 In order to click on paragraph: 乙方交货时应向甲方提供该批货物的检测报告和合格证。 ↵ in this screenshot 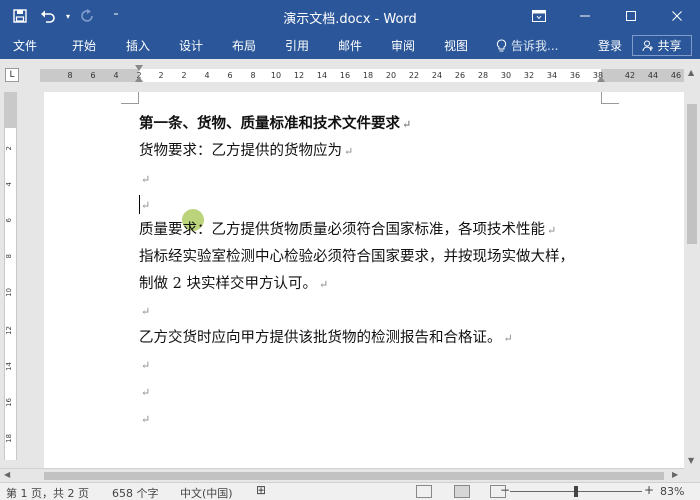, I will do `click(326, 338)`.